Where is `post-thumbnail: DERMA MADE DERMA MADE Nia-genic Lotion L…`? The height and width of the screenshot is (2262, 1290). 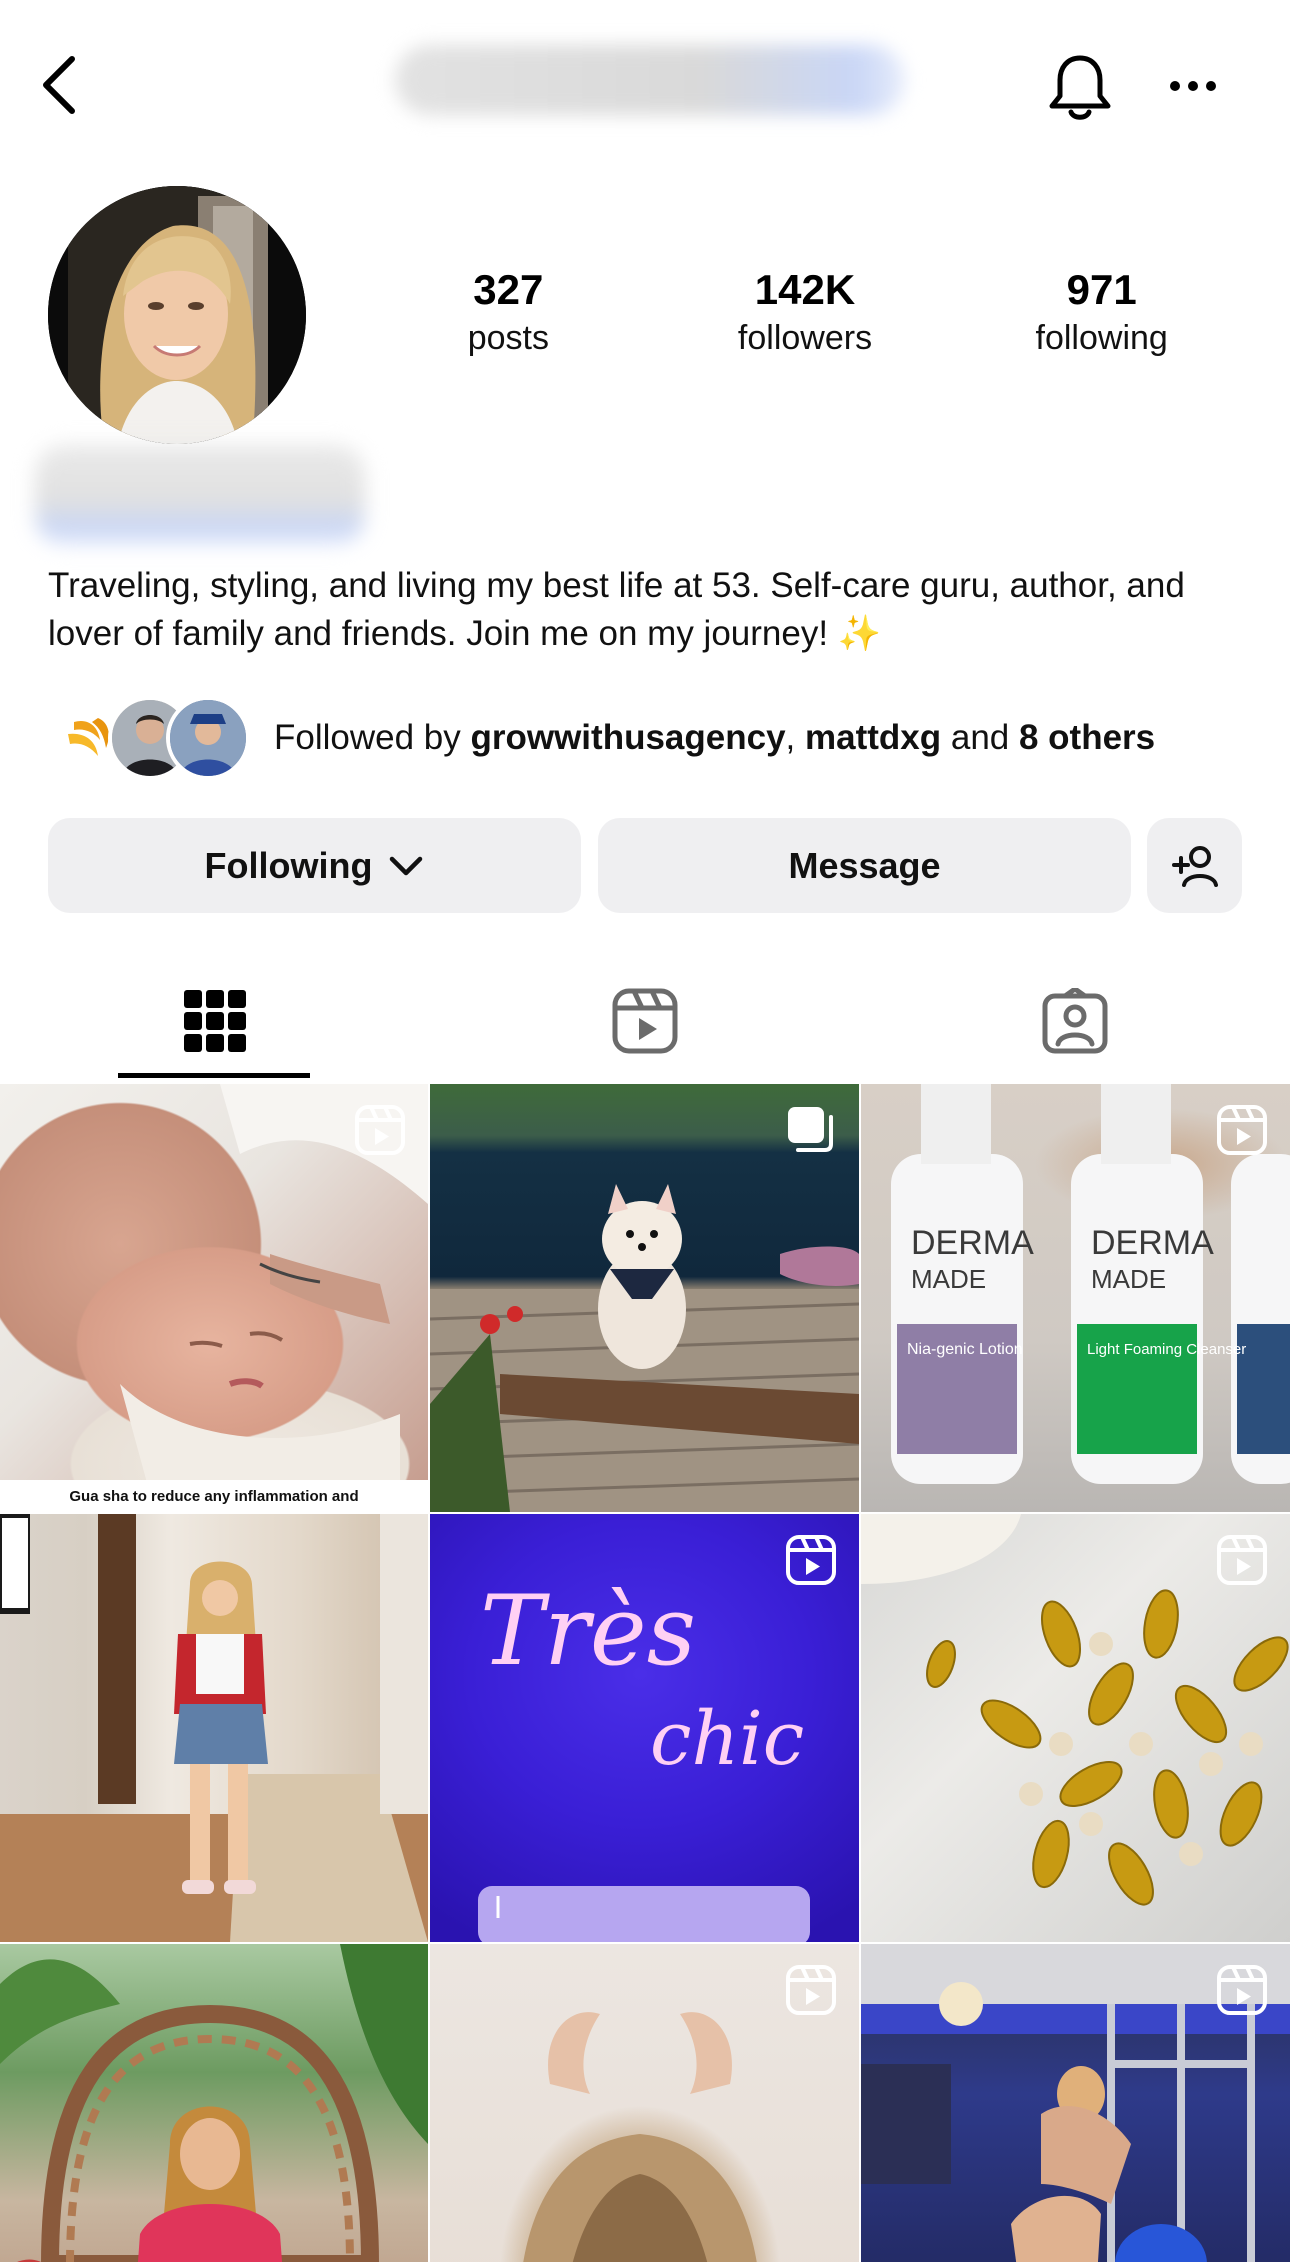 post-thumbnail: DERMA MADE DERMA MADE Nia-genic Lotion L… is located at coordinates (1075, 1298).